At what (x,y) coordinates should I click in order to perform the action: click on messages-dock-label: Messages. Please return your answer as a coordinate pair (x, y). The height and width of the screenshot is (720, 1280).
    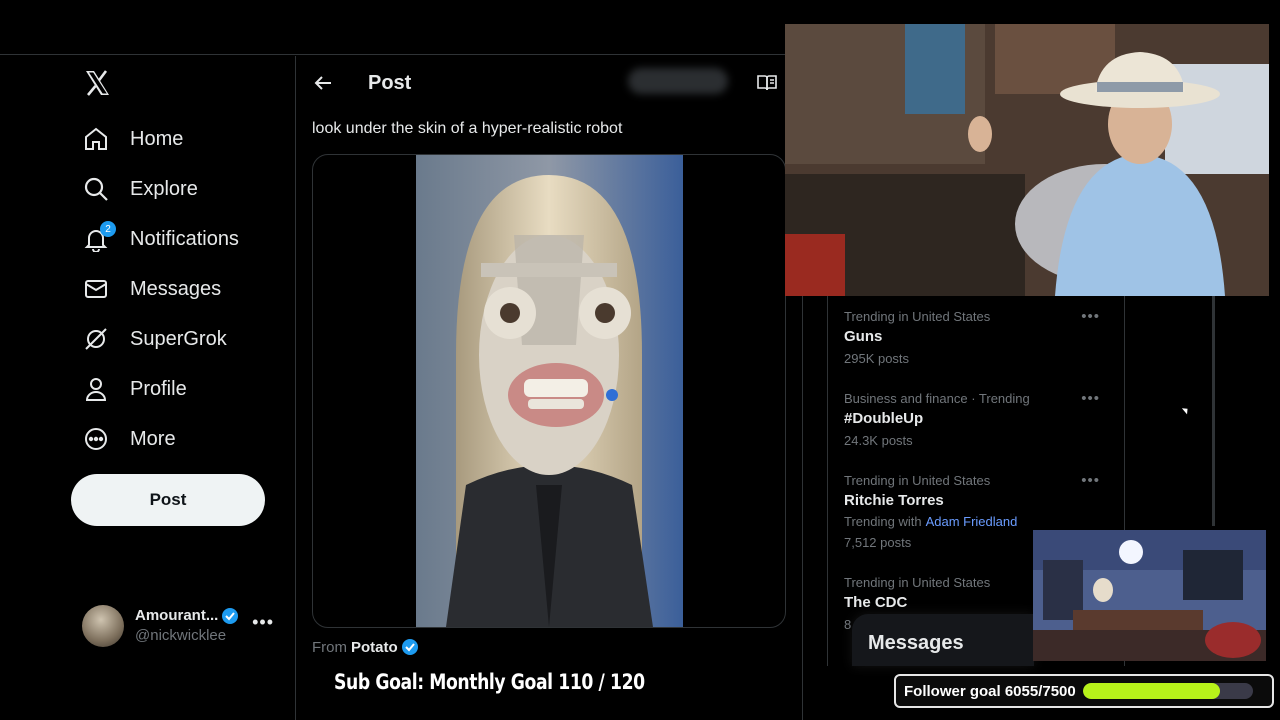
    Looking at the image, I should click on (916, 643).